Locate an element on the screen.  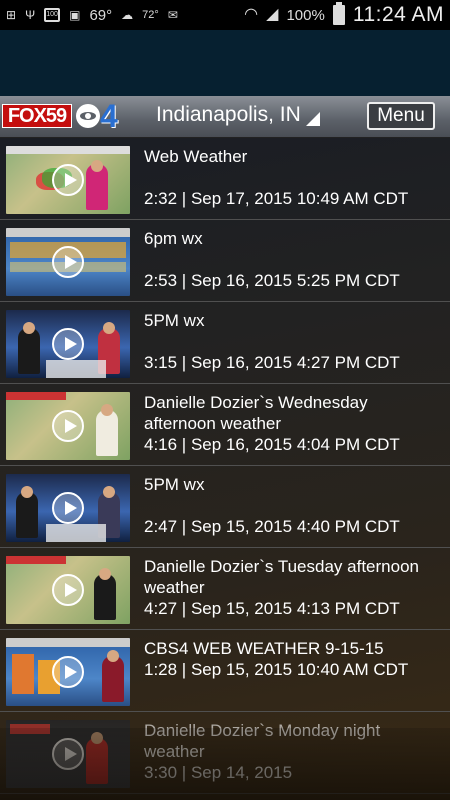
status-bar: ⊞ Ψ 100 ▣ 69° ☁ 72° ✉ ◠ ◢ 100% 11:24 AM is located at coordinates (225, 15).